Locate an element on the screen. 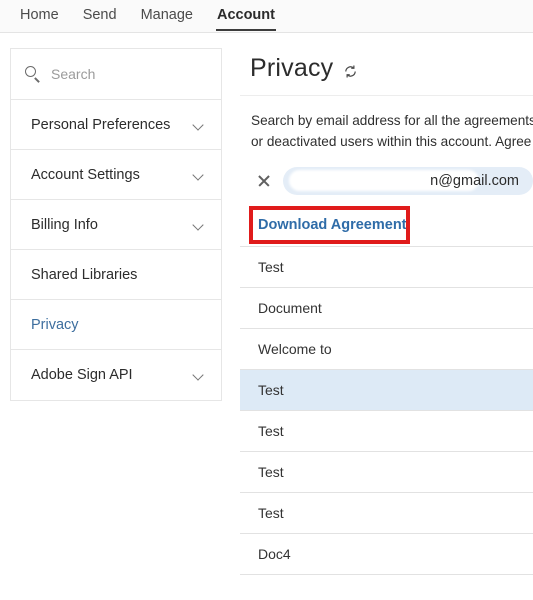 Image resolution: width=533 pixels, height=600 pixels. list-item: Welcome to is located at coordinates (386, 349).